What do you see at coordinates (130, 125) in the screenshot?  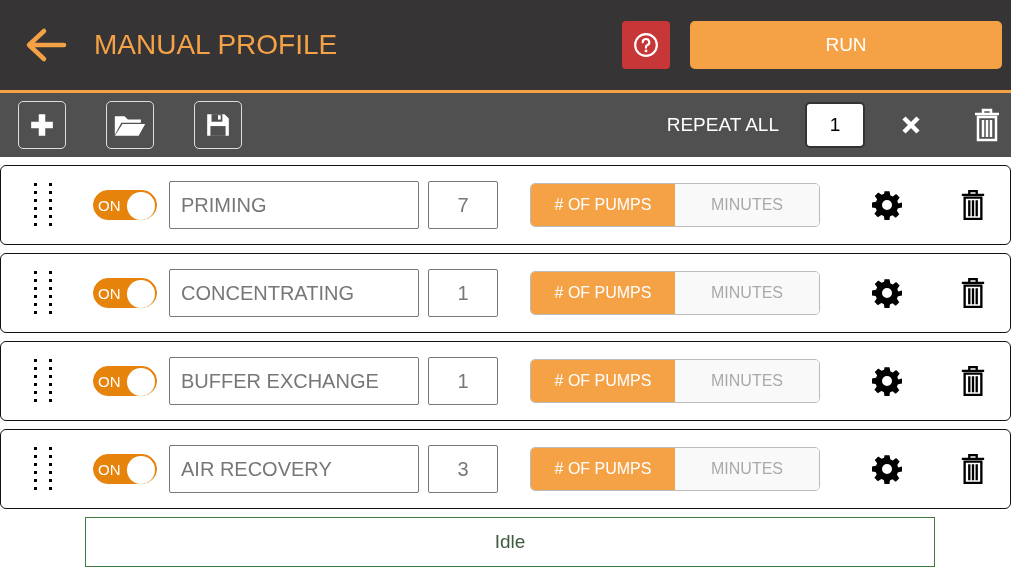 I see `open-folder-button` at bounding box center [130, 125].